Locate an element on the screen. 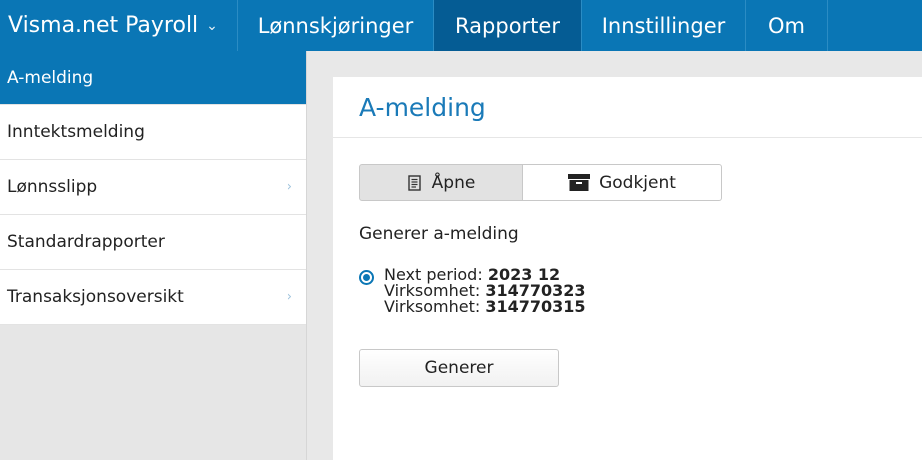  nav-label: Innstillinger is located at coordinates (663, 25).